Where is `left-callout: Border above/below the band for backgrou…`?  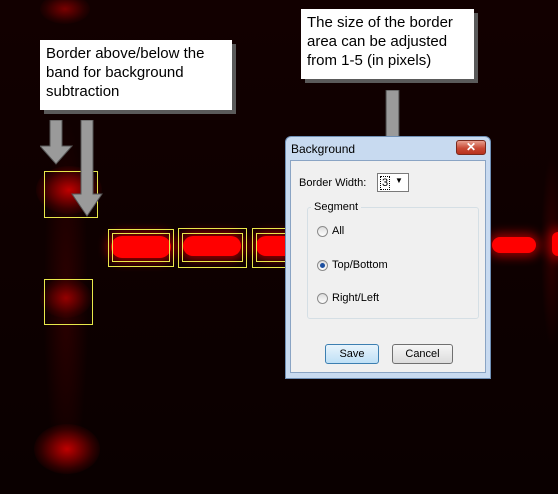 left-callout: Border above/below the band for backgrou… is located at coordinates (136, 75).